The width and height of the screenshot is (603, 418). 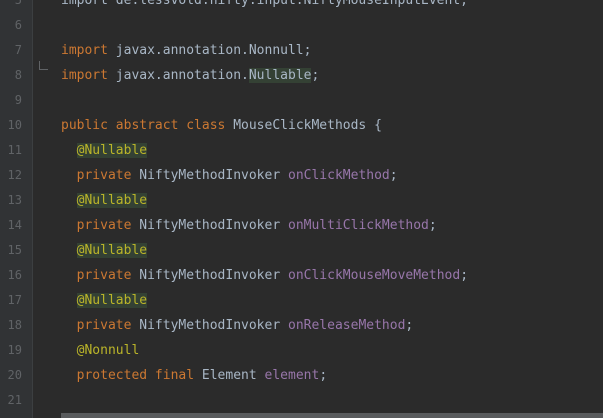 I want to click on code-text: import javax.annotation.Nullable;, so click(x=190, y=75).